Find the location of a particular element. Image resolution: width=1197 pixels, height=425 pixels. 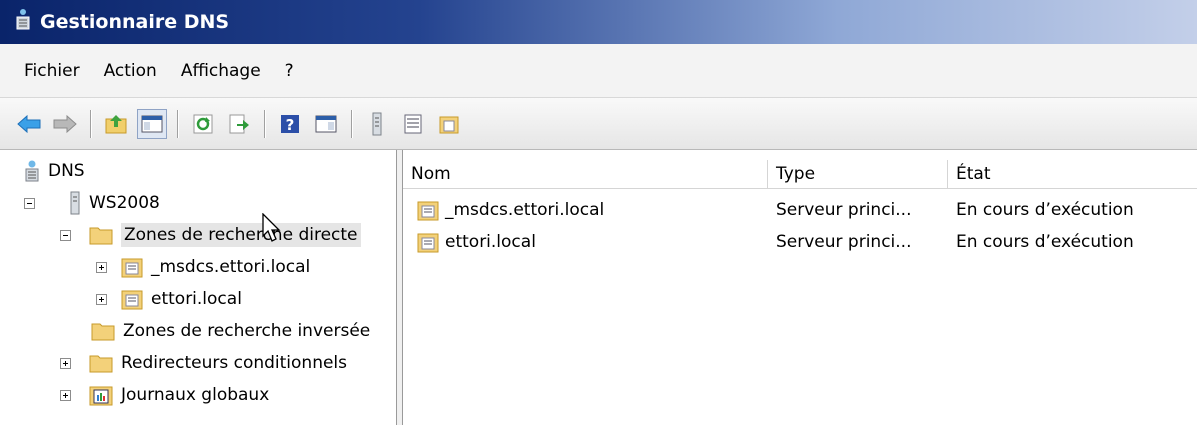

export-list-icon is located at coordinates (239, 124).